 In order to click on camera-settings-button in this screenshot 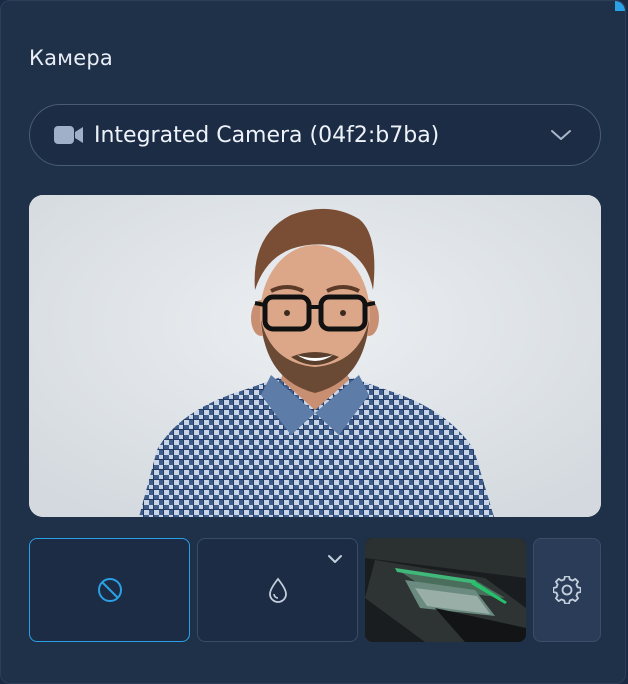, I will do `click(567, 590)`.